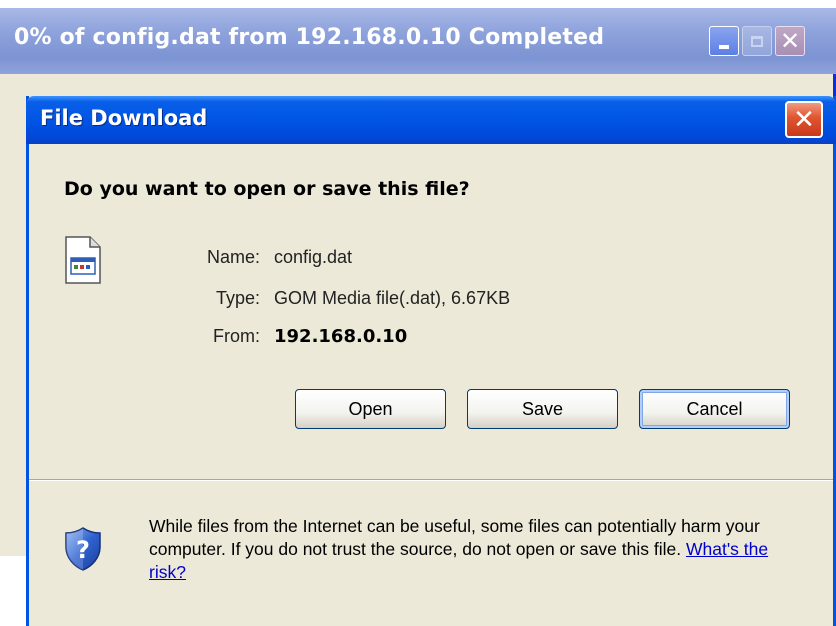  I want to click on type-value: GOM Media file(.dat), 6.67KB, so click(392, 298).